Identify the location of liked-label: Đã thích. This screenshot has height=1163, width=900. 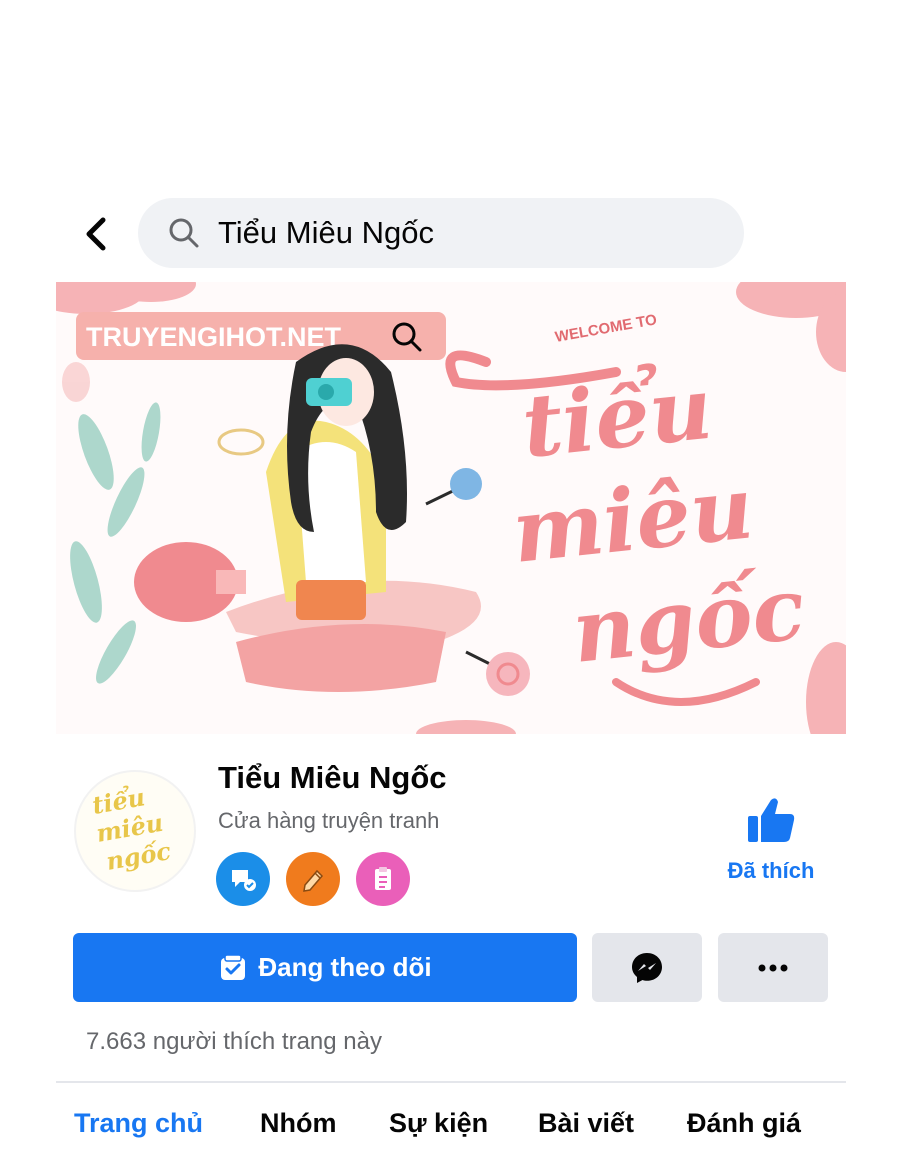
(771, 870).